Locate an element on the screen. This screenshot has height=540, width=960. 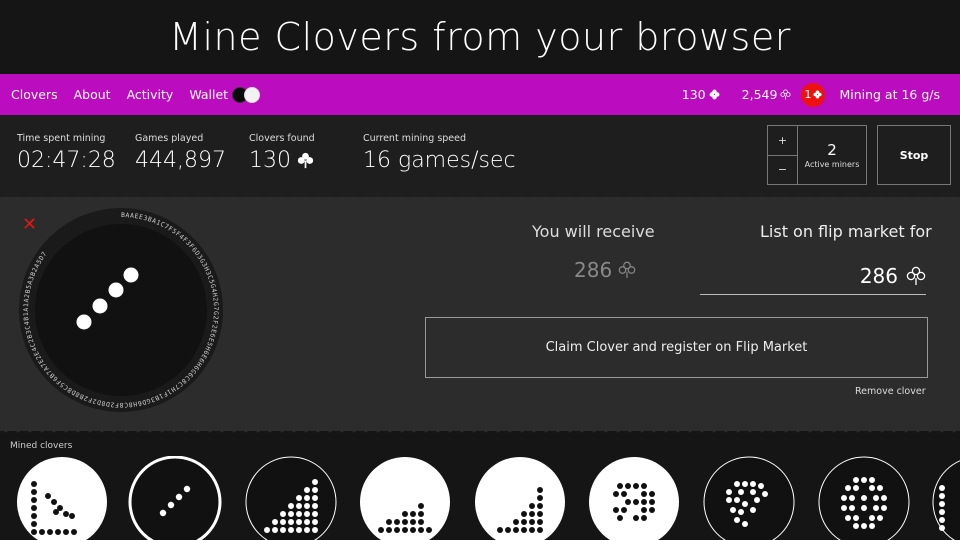
remove-miner-button: − is located at coordinates (782, 170).